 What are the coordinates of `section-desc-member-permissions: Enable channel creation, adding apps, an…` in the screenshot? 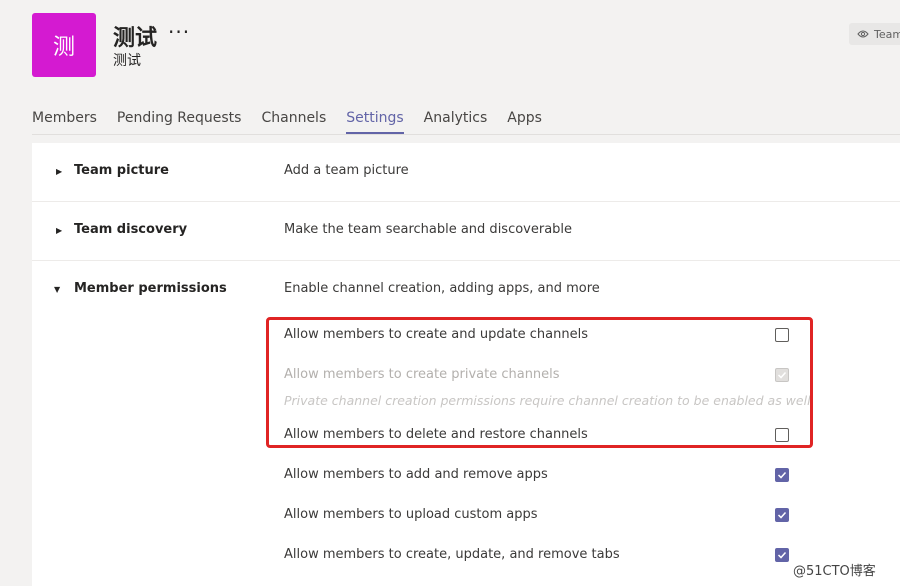 It's located at (442, 288).